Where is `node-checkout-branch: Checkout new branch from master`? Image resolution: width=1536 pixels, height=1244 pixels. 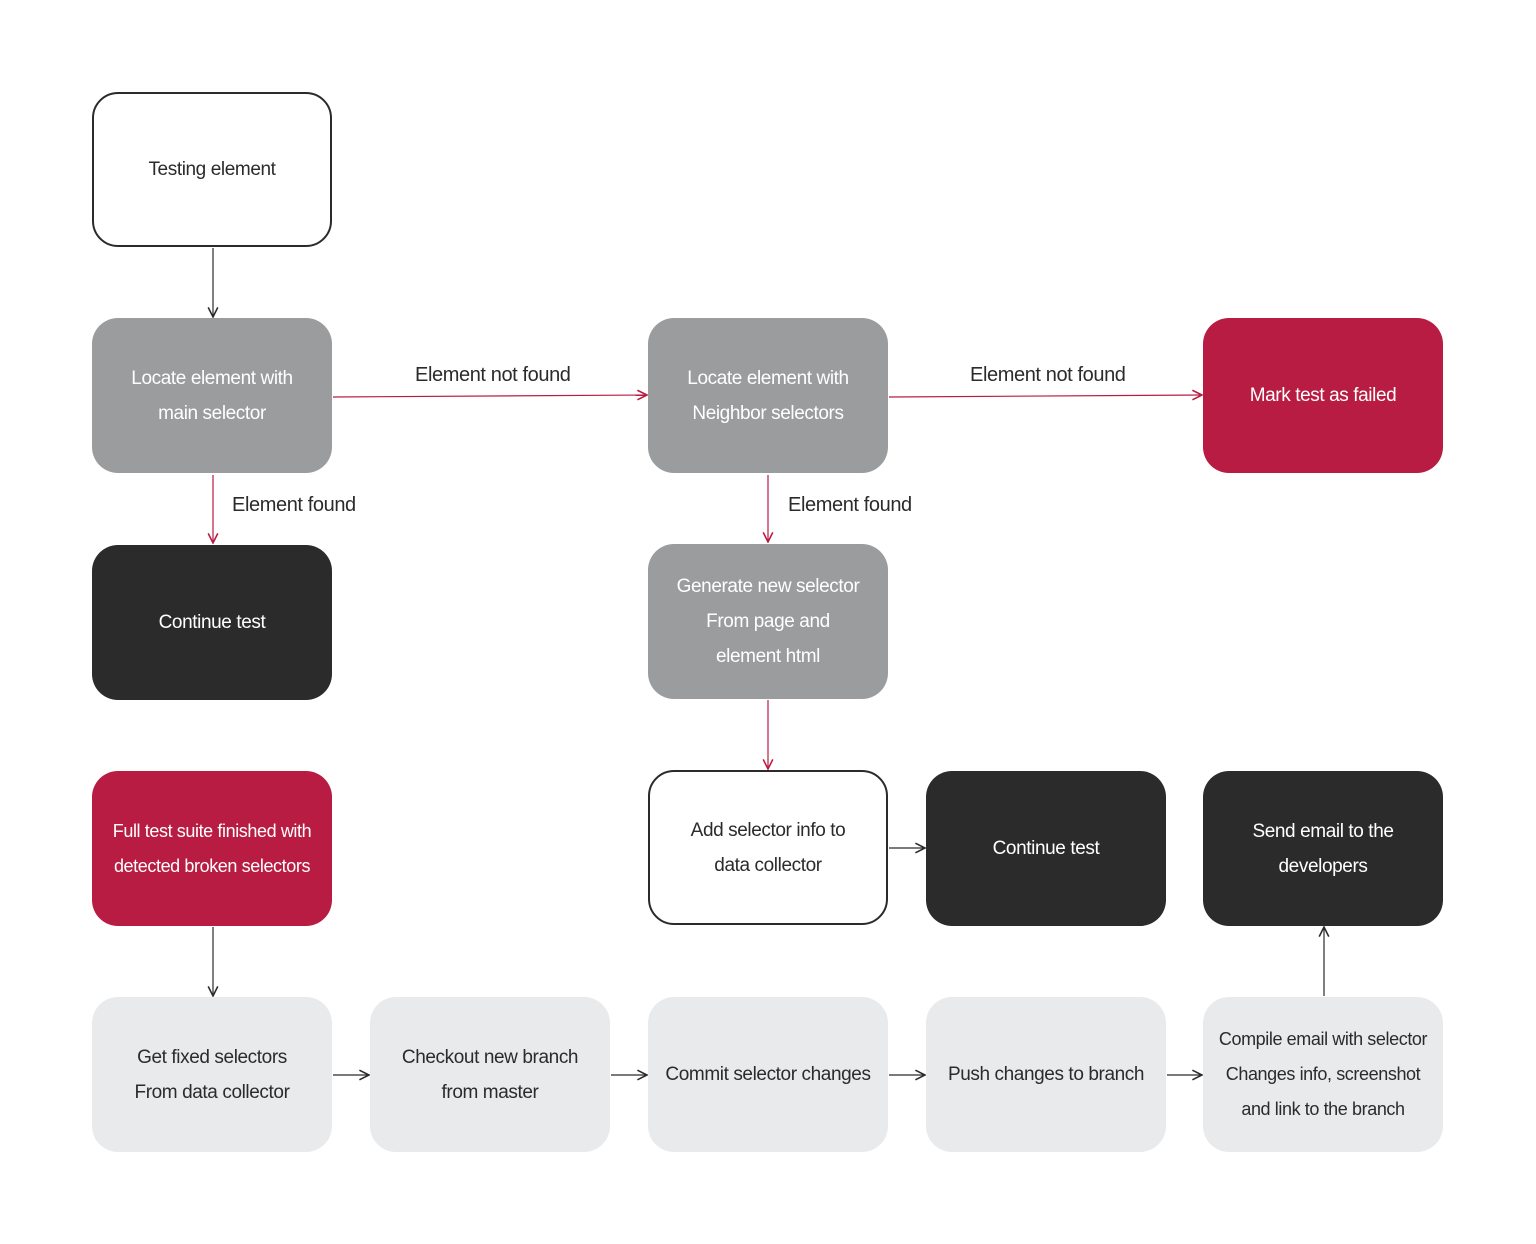 node-checkout-branch: Checkout new branch from master is located at coordinates (490, 1074).